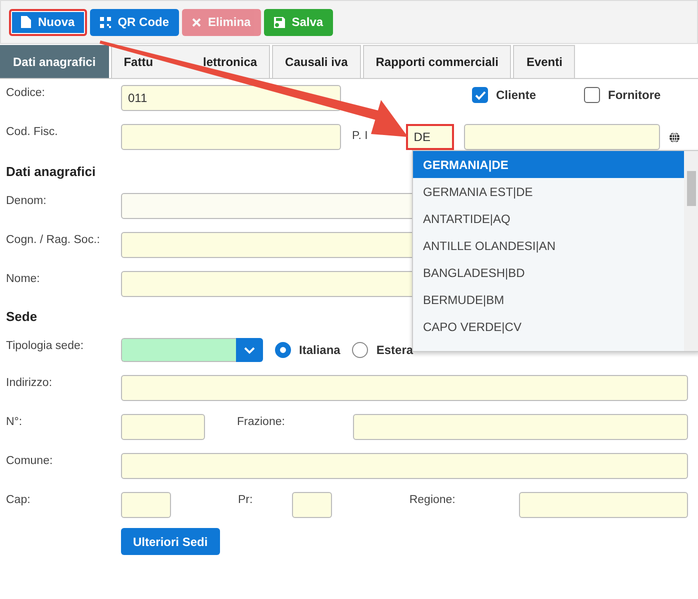  What do you see at coordinates (197, 22) in the screenshot?
I see `close-icon` at bounding box center [197, 22].